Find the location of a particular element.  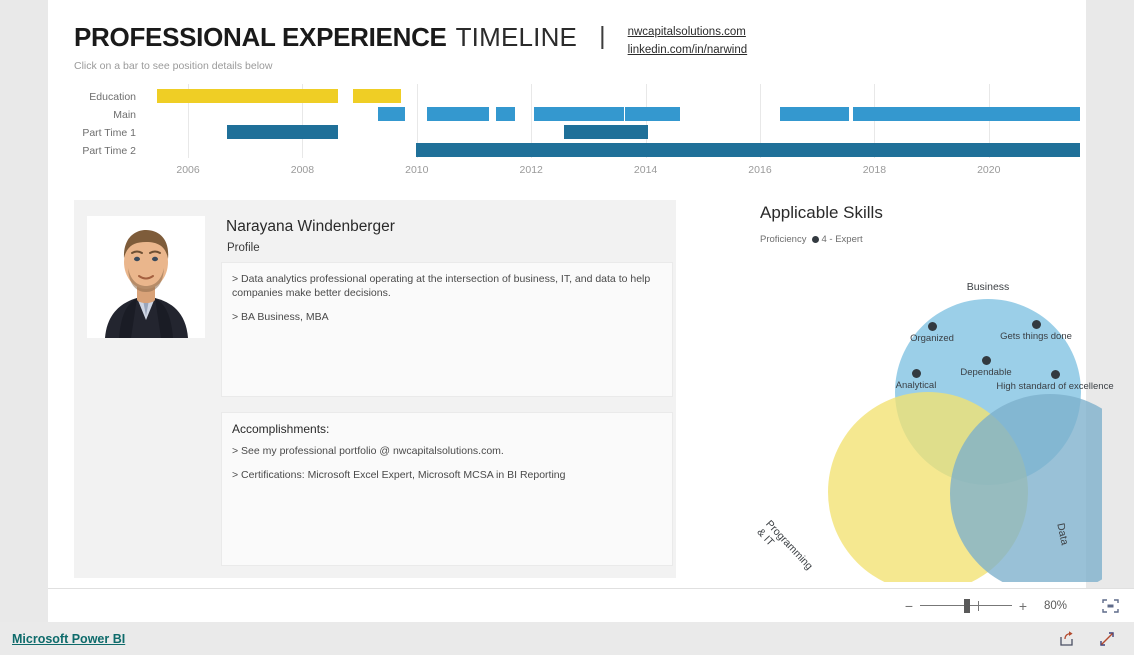

legend-label: Proficiency is located at coordinates (783, 239).